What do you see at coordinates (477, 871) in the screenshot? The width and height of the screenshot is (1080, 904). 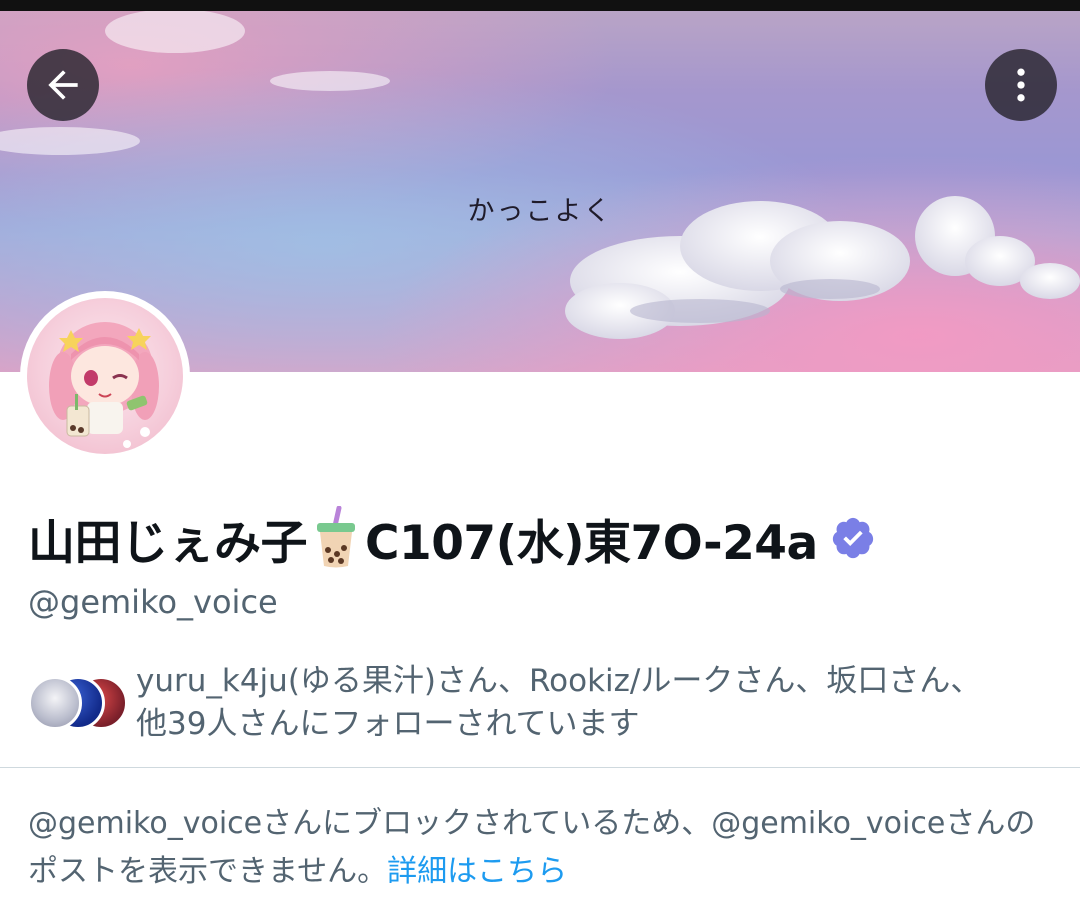 I see `learn-more-link: 詳細はこちら` at bounding box center [477, 871].